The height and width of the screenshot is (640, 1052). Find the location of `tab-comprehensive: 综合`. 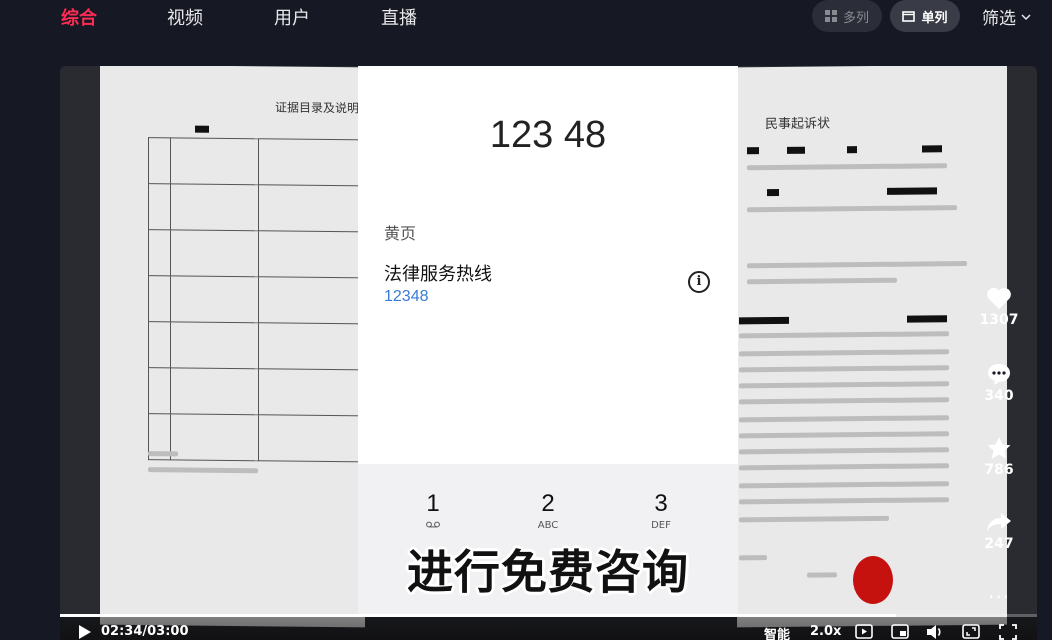

tab-comprehensive: 综合 is located at coordinates (79, 17).